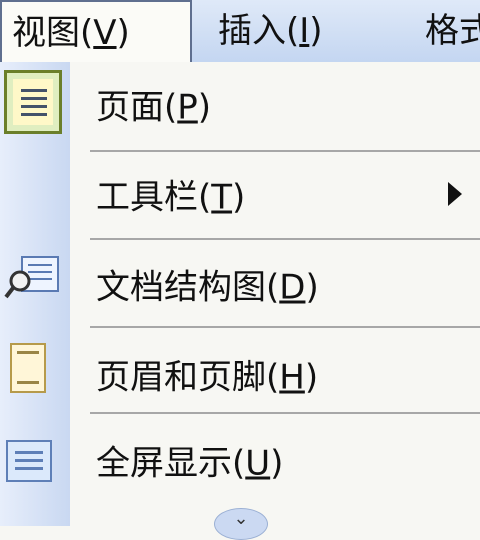 The width and height of the screenshot is (480, 540). I want to click on menu-bar: 视图(V) 插入(I) 格式, so click(240, 32).